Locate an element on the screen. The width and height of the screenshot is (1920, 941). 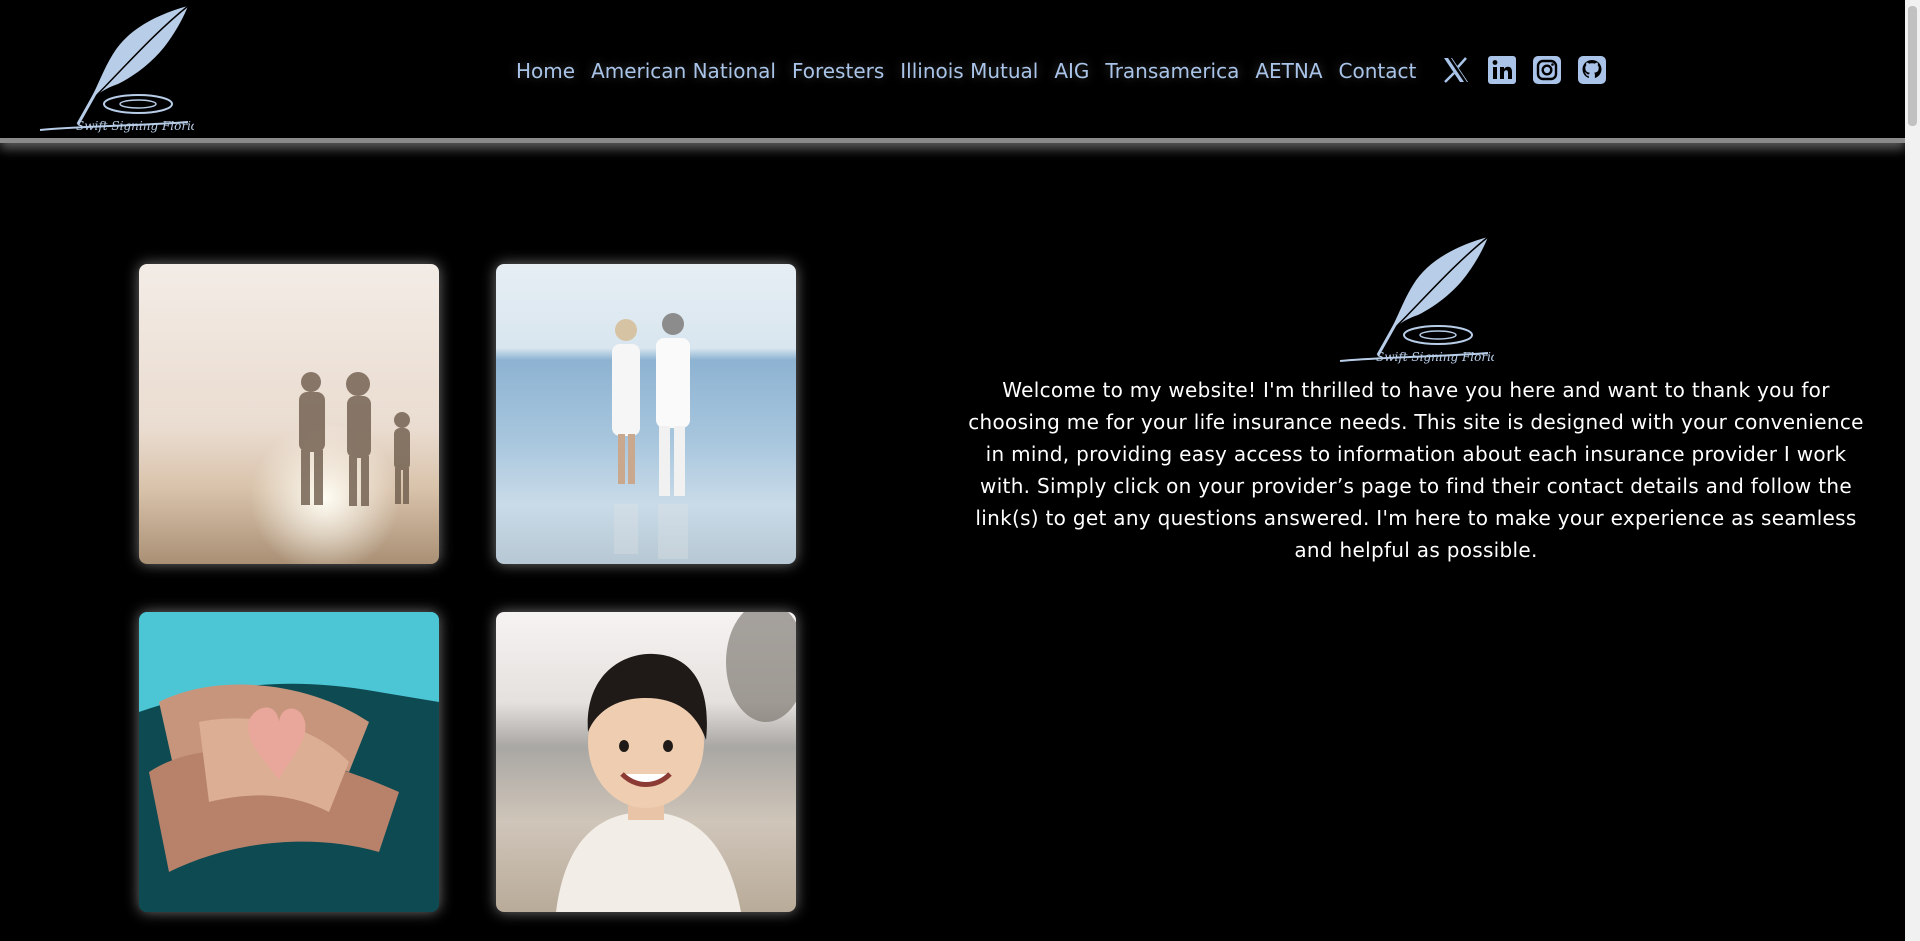
nav-american-national: American National is located at coordinates (683, 71).